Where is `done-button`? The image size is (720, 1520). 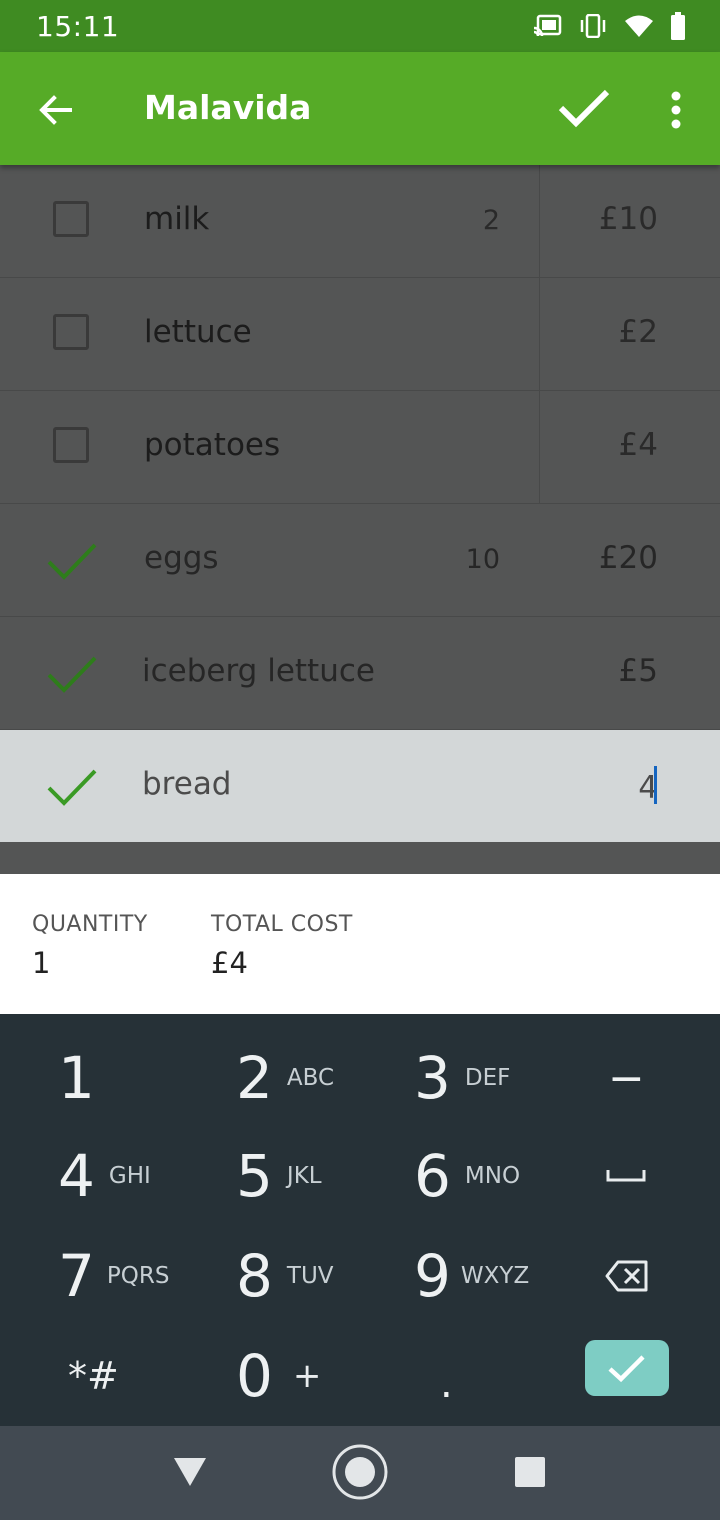
done-button is located at coordinates (627, 1368).